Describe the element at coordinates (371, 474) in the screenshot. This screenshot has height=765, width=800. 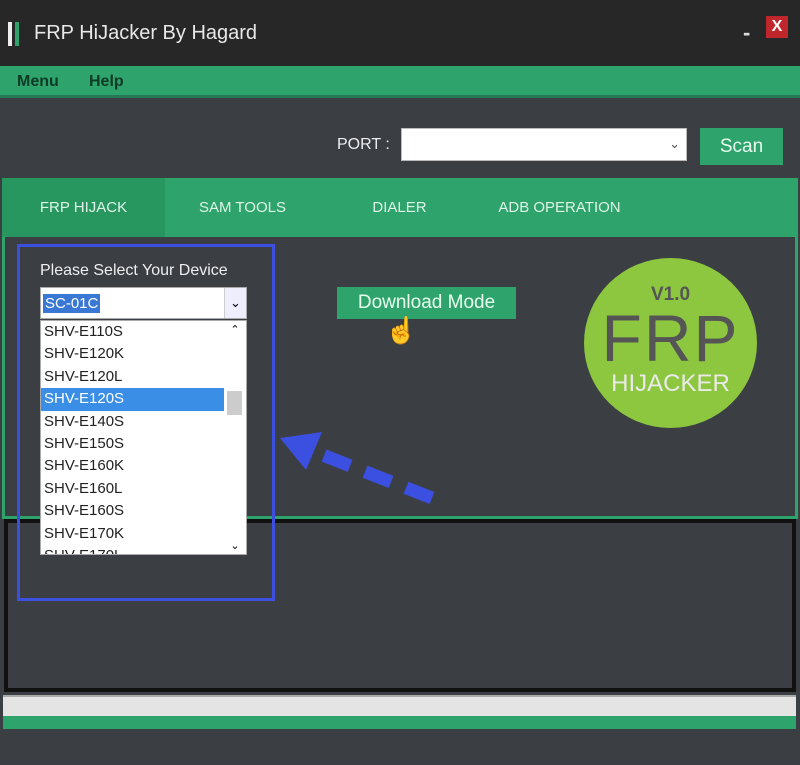
I see `arrow-shaft` at that location.